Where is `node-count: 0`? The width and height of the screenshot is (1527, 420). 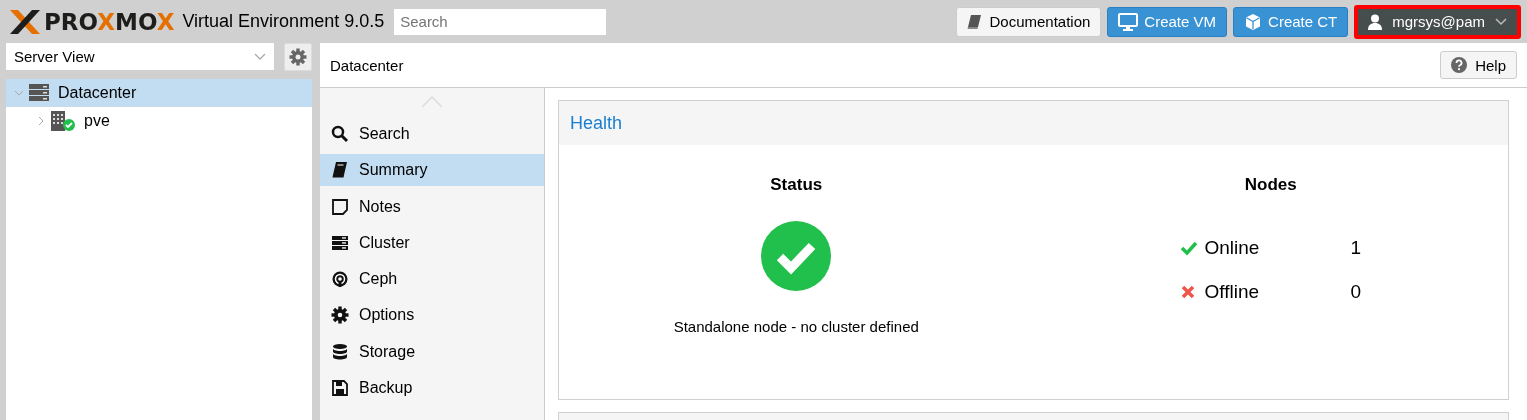
node-count: 0 is located at coordinates (1356, 292).